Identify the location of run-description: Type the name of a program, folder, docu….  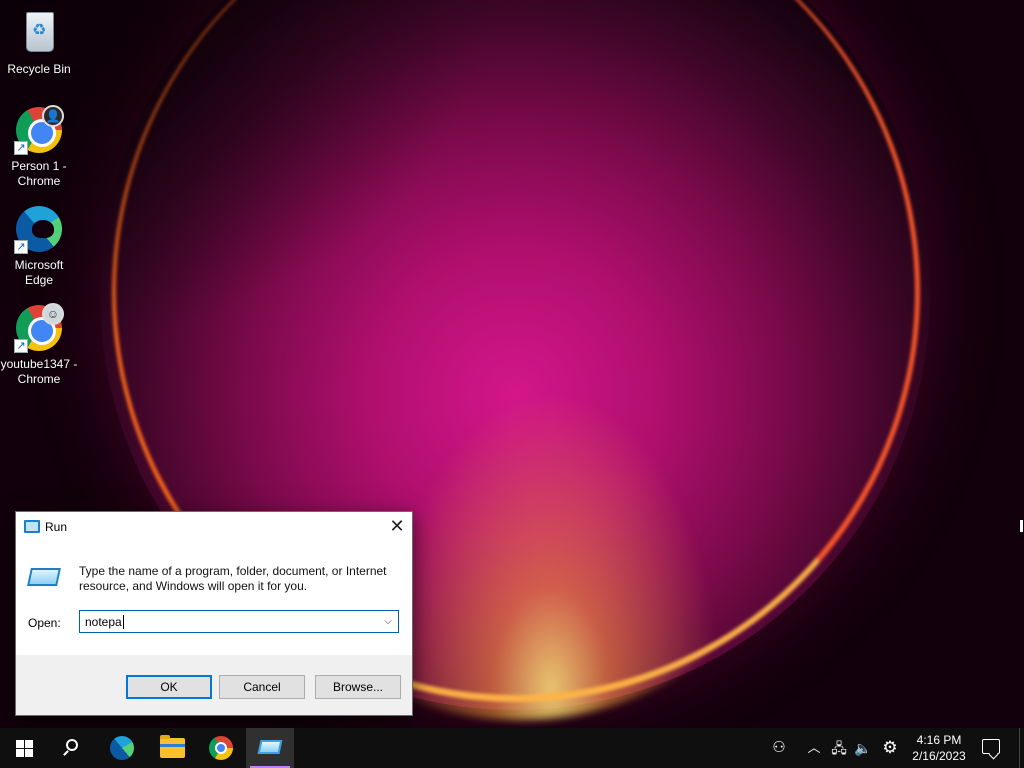
(233, 578).